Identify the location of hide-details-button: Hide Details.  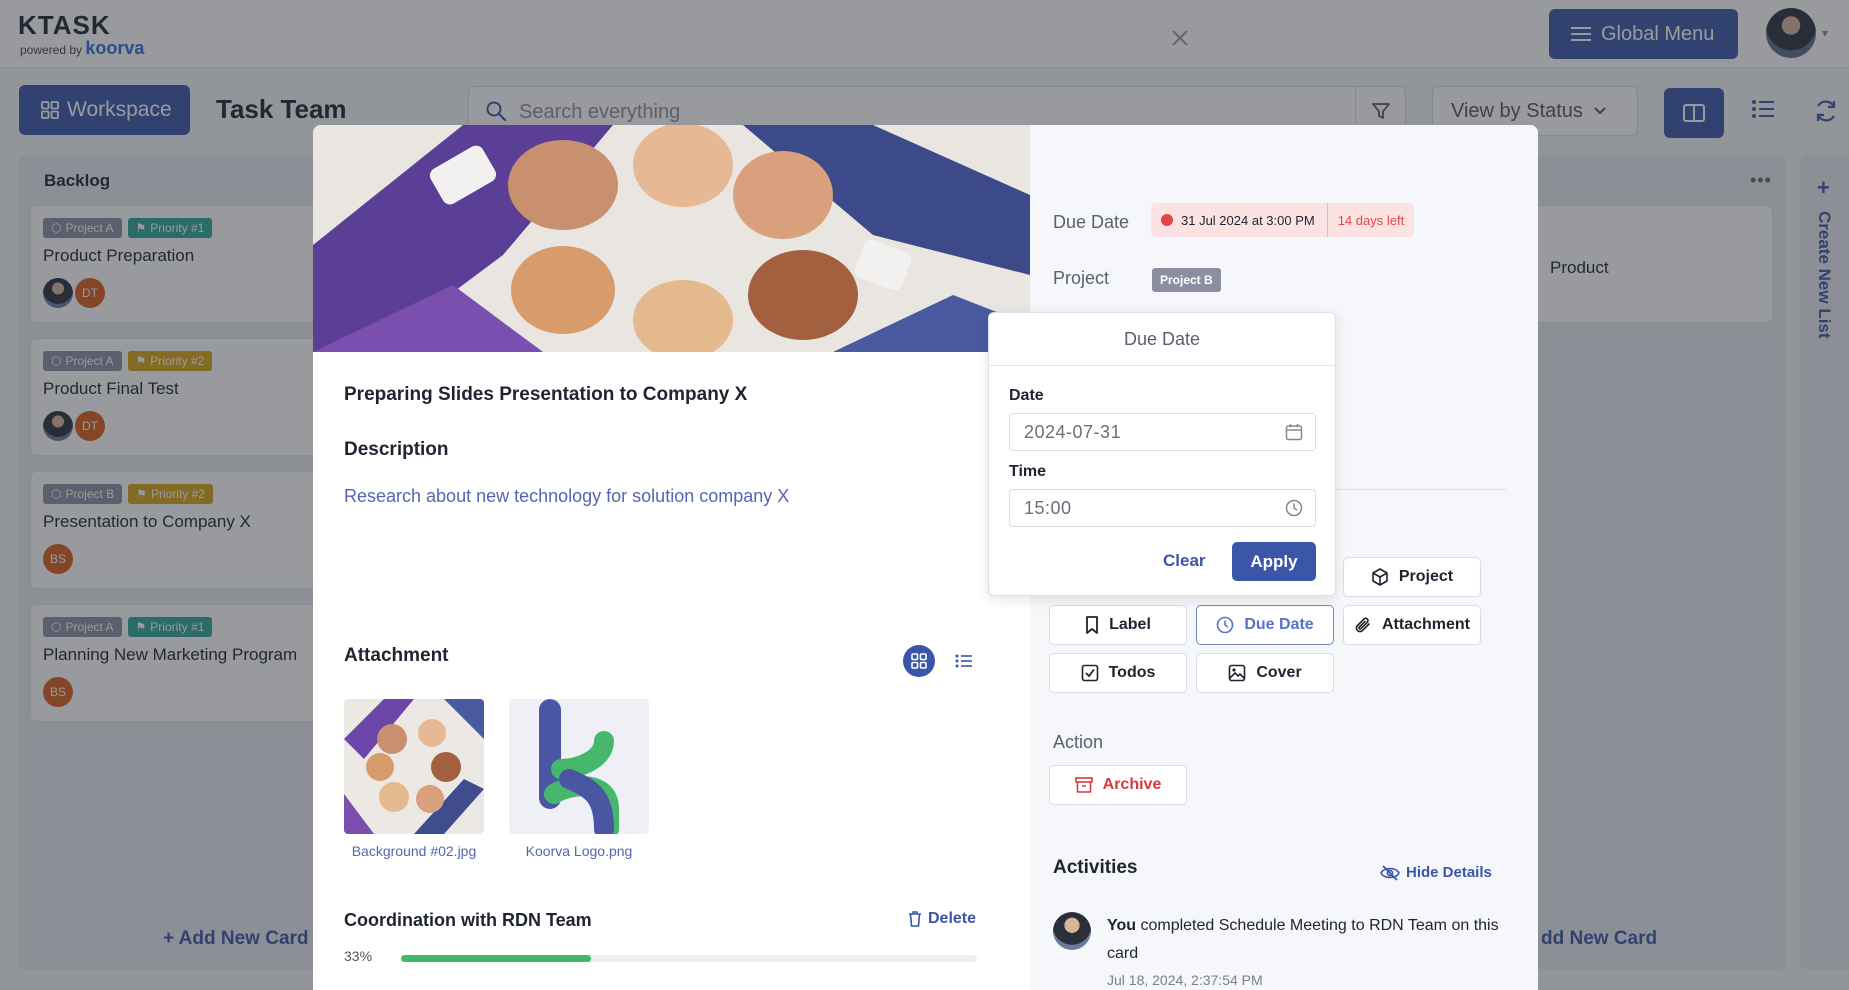
(1436, 872).